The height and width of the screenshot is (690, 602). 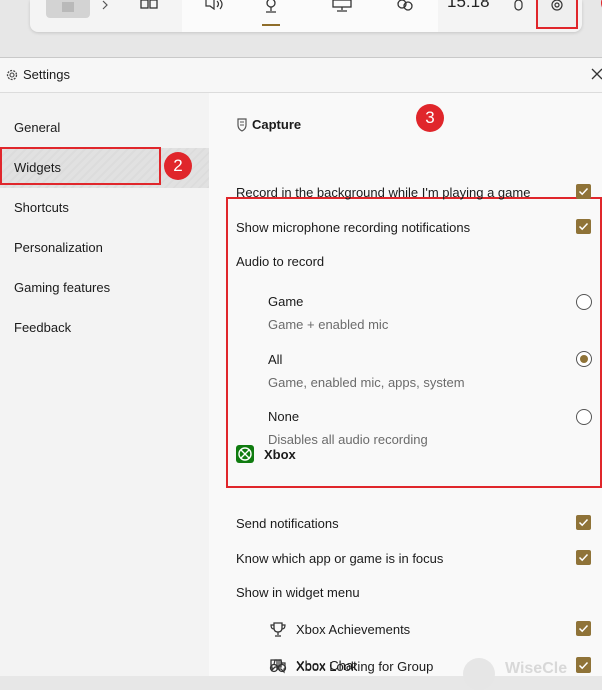 I want to click on capture-shield-icon, so click(x=242, y=124).